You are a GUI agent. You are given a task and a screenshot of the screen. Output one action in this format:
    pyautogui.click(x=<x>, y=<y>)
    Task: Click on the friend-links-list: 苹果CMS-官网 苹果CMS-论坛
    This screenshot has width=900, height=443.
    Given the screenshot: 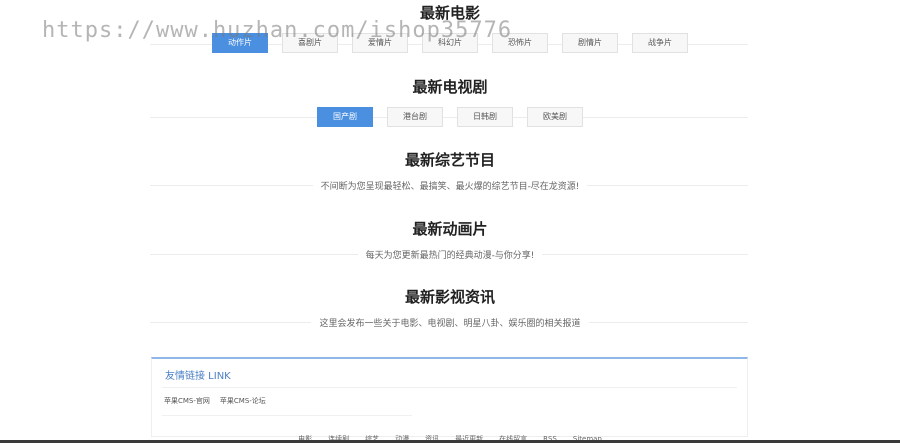 What is the action you would take?
    pyautogui.click(x=220, y=401)
    